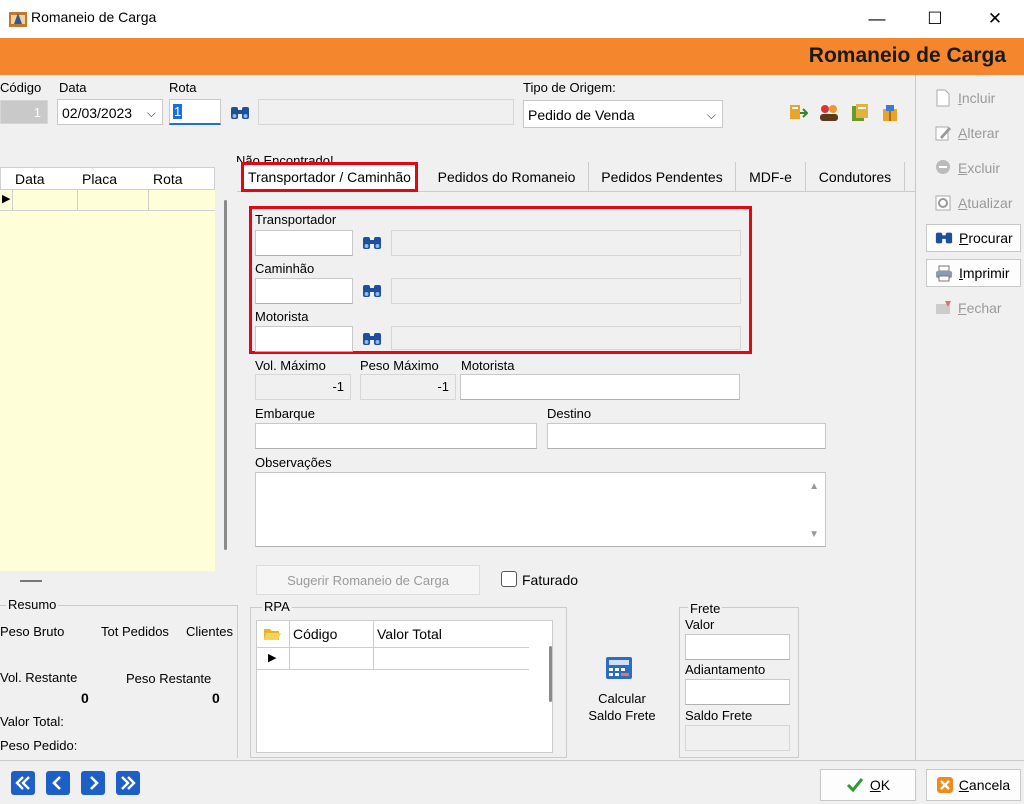 This screenshot has width=1024, height=804. What do you see at coordinates (737, 692) in the screenshot?
I see `adiantamento-input` at bounding box center [737, 692].